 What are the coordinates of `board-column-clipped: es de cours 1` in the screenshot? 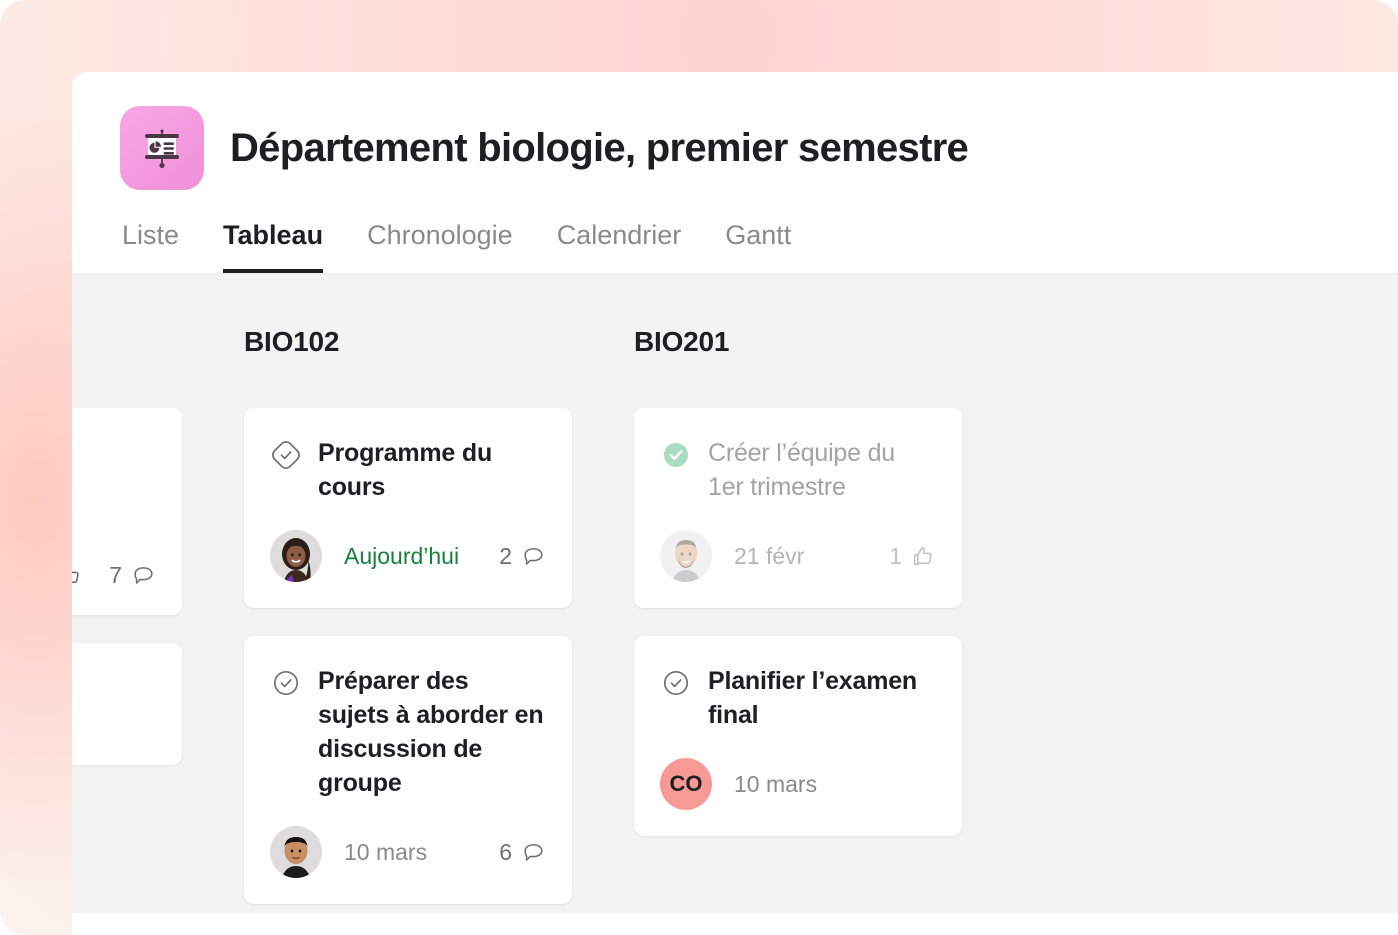 It's located at (127, 615).